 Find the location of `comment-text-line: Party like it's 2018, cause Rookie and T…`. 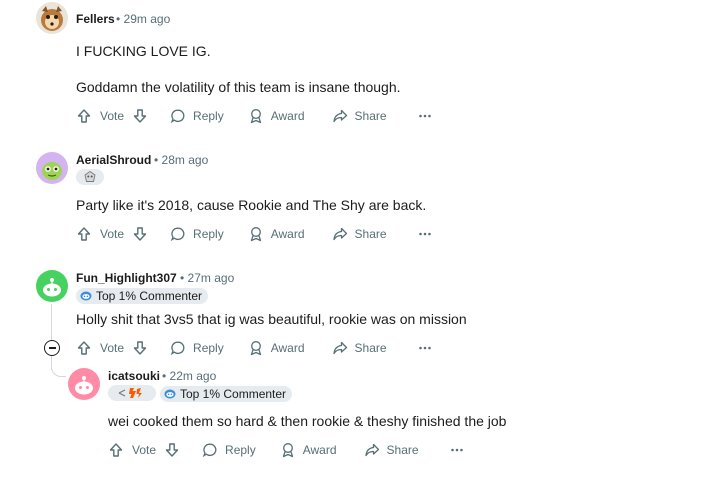

comment-text-line: Party like it's 2018, cause Rookie and T… is located at coordinates (251, 205).